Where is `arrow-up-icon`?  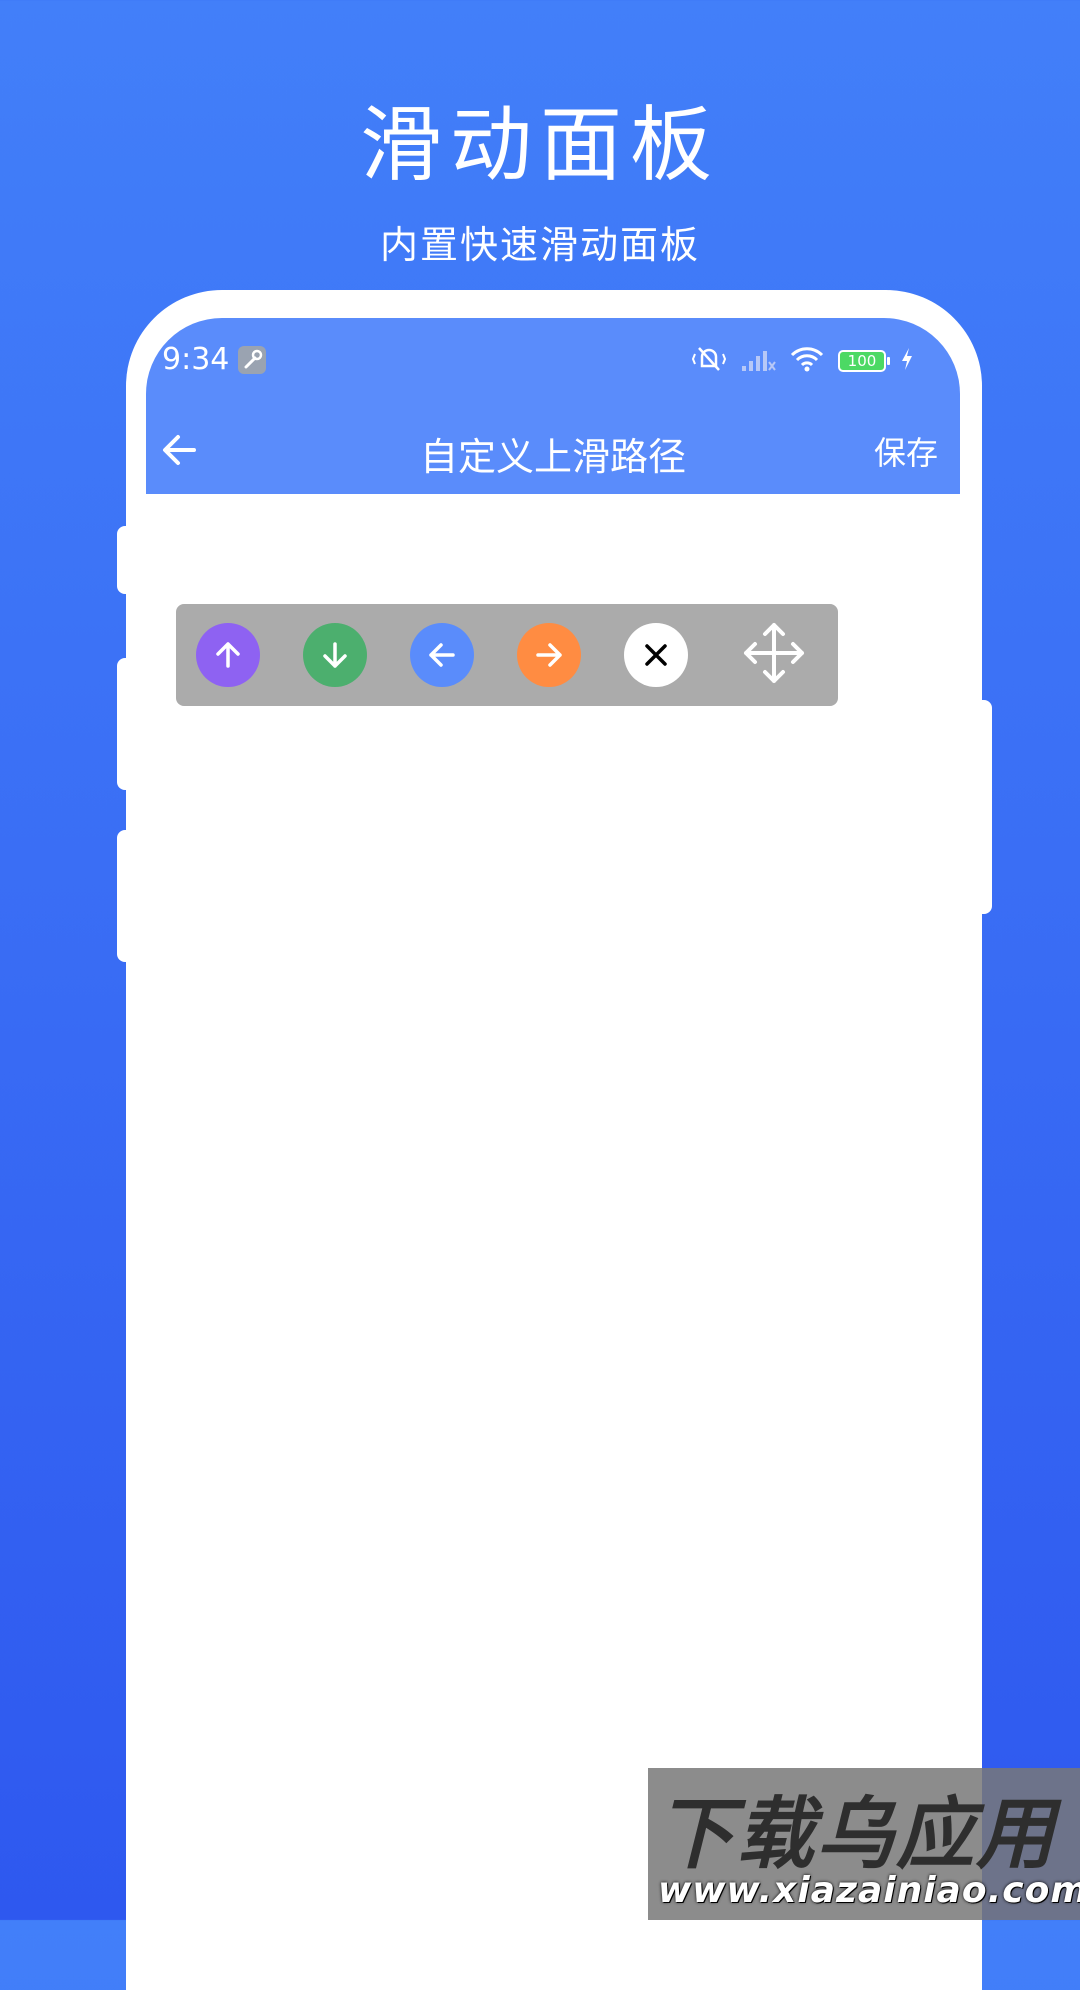 arrow-up-icon is located at coordinates (228, 655).